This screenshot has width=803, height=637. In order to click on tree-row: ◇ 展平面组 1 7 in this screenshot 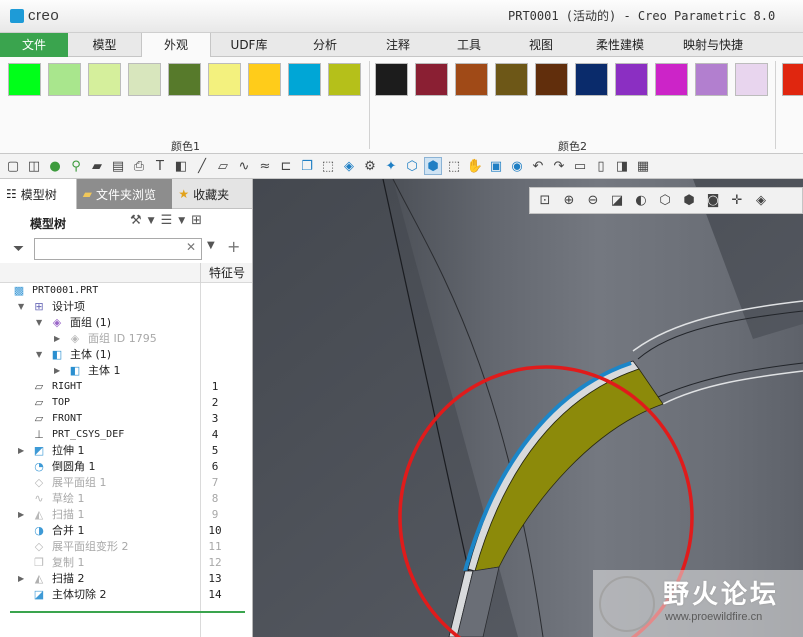, I will do `click(126, 483)`.